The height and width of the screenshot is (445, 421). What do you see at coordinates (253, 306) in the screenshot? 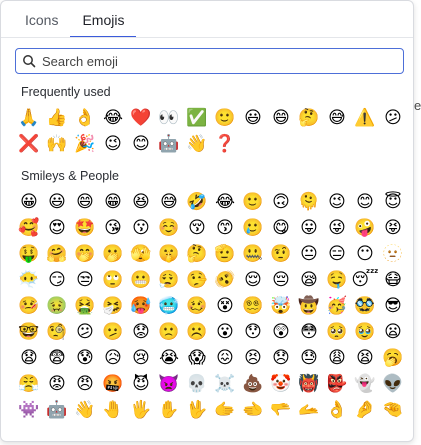
I see `emoji-button: 😵‍💫` at bounding box center [253, 306].